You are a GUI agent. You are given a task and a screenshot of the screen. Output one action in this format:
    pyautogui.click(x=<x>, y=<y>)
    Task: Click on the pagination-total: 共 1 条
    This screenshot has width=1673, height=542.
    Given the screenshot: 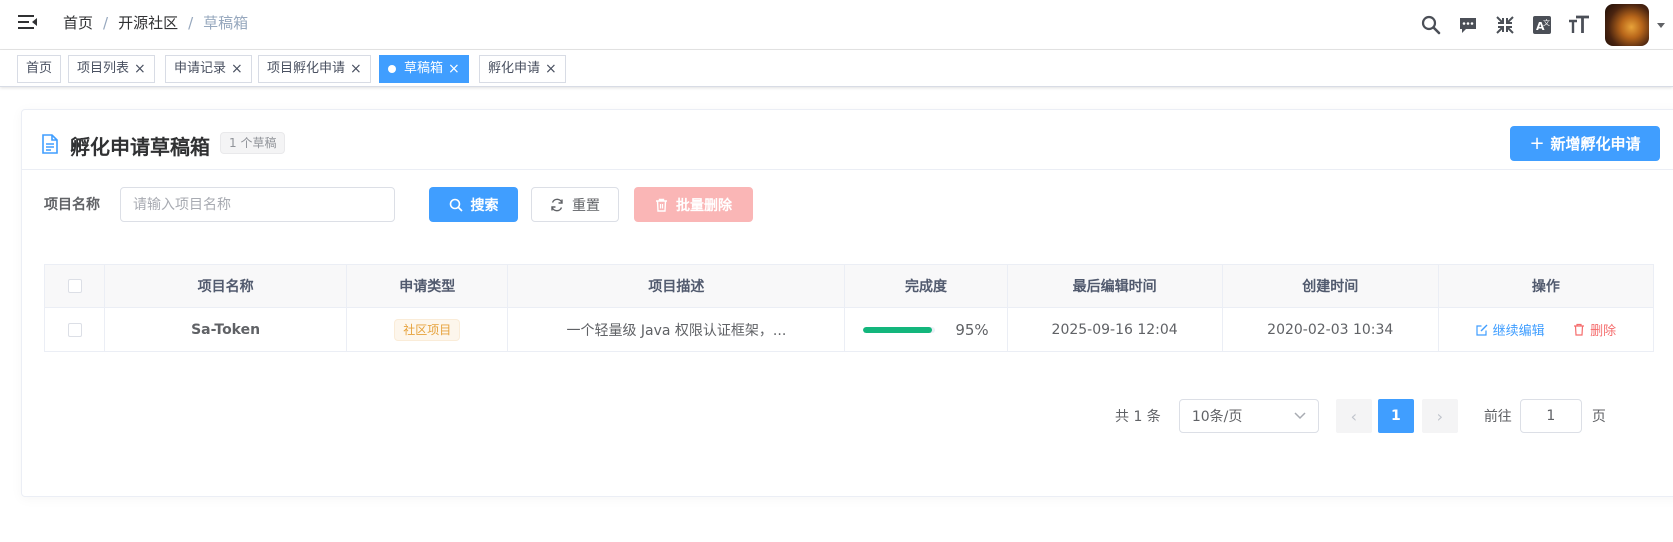 What is the action you would take?
    pyautogui.click(x=1138, y=417)
    